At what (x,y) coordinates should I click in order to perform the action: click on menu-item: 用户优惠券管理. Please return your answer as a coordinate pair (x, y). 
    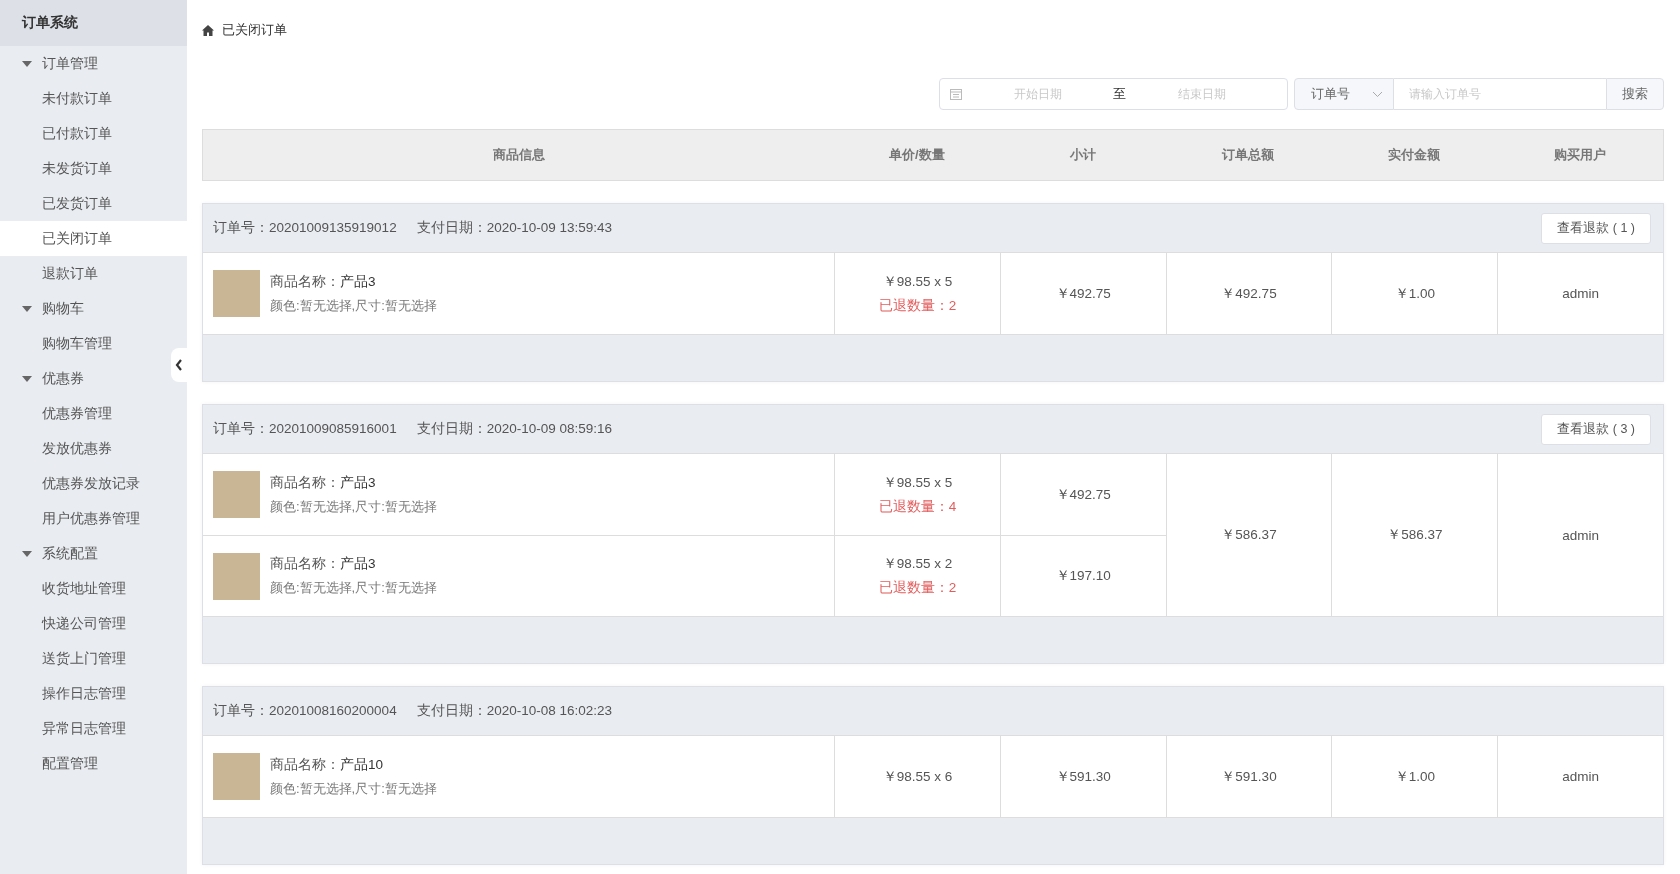
    Looking at the image, I should click on (93, 518).